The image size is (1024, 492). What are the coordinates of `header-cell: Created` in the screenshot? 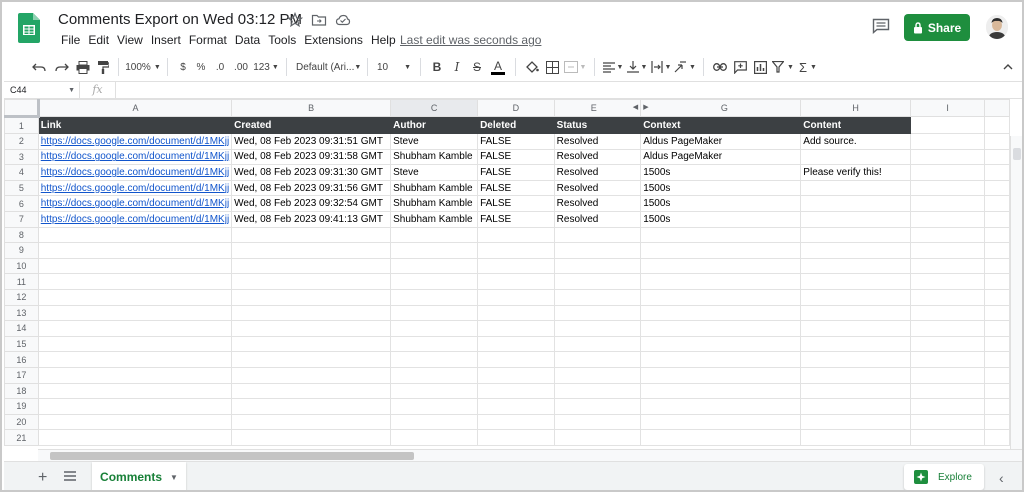 It's located at (311, 125).